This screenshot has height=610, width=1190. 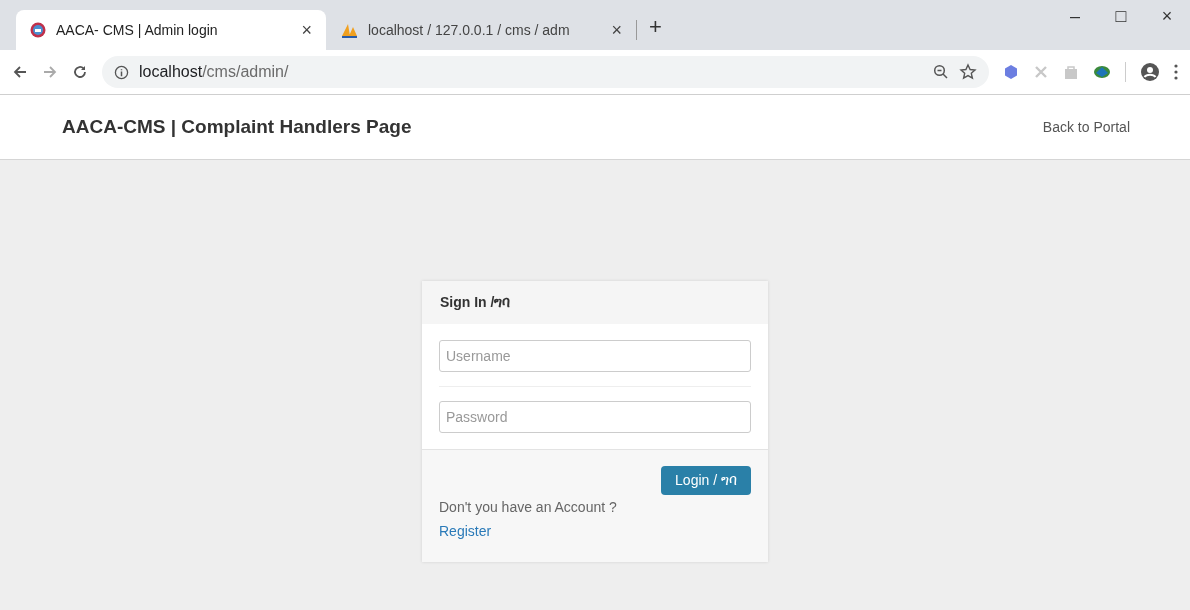 I want to click on back-to-portal-link: Back to Portal, so click(x=1086, y=127).